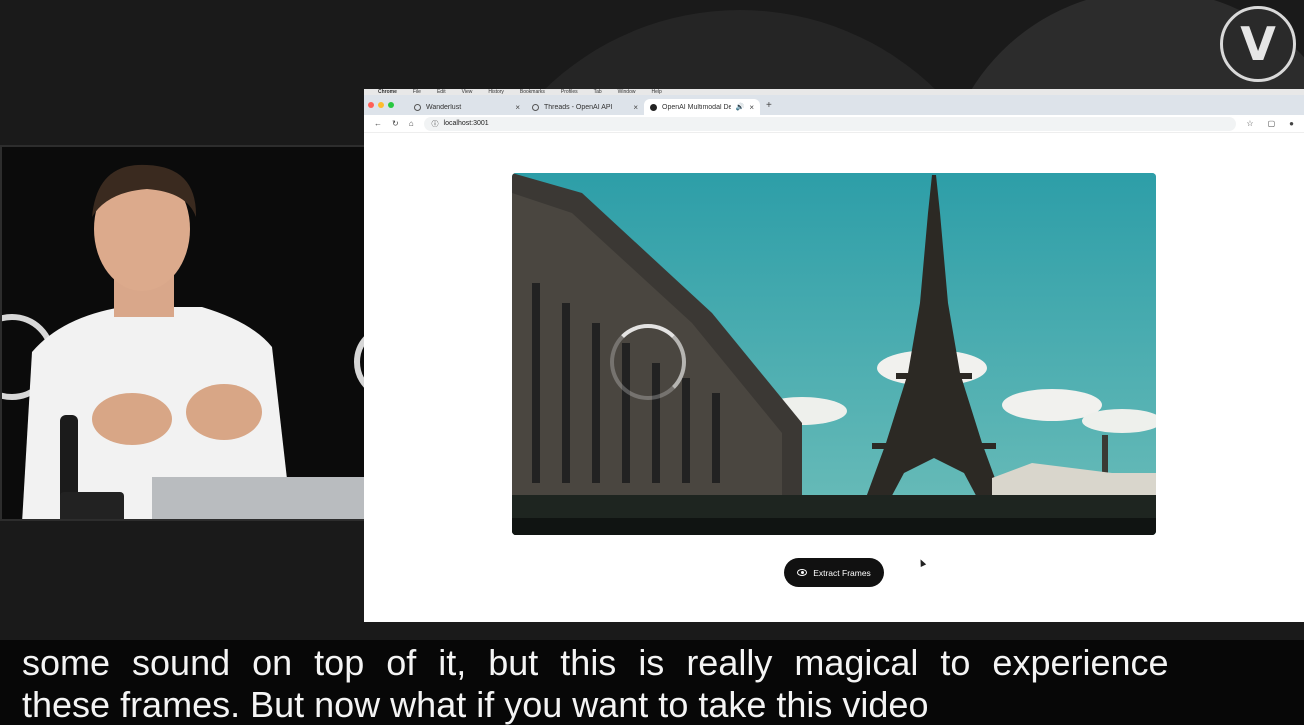  I want to click on tab-label: Threads - OpenAI API, so click(578, 107).